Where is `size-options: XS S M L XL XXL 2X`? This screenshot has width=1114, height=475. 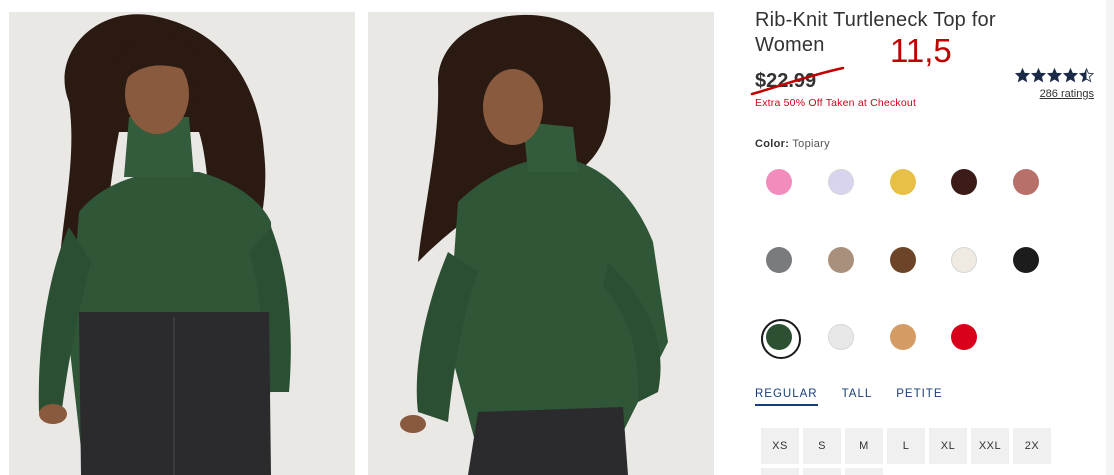
size-options: XS S M L XL XXL 2X is located at coordinates (906, 446).